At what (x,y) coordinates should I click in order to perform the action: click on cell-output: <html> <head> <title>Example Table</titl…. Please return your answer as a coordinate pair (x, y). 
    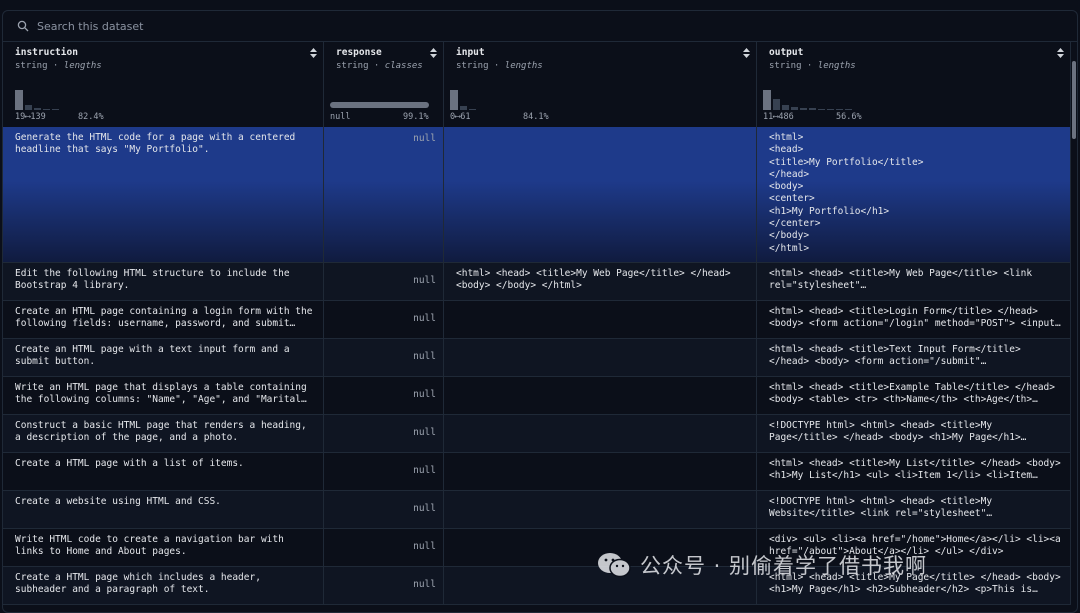
    Looking at the image, I should click on (914, 395).